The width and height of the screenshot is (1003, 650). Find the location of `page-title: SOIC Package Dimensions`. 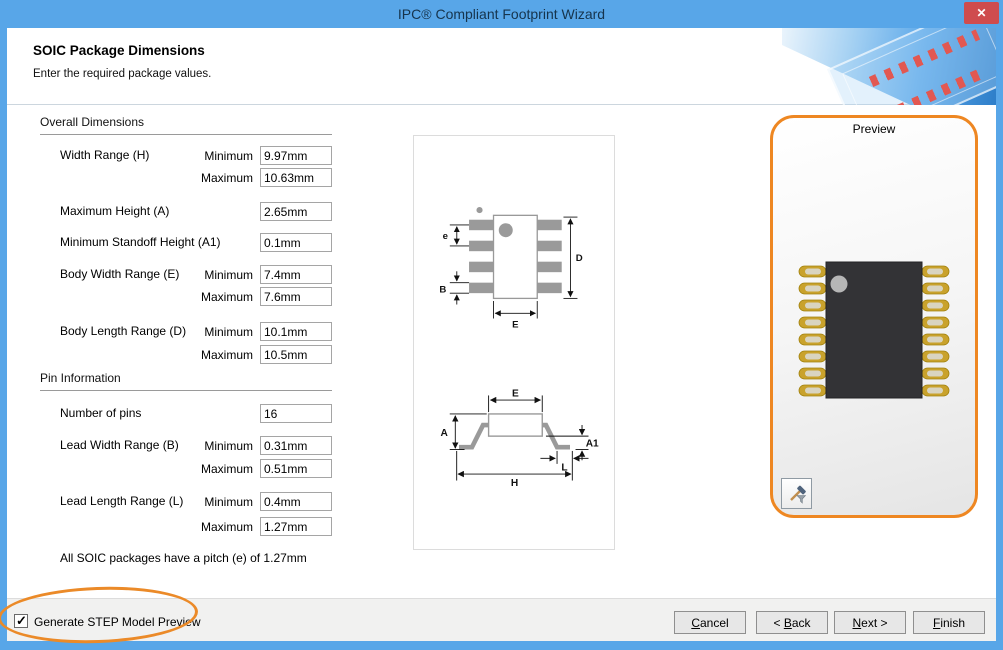

page-title: SOIC Package Dimensions is located at coordinates (119, 50).